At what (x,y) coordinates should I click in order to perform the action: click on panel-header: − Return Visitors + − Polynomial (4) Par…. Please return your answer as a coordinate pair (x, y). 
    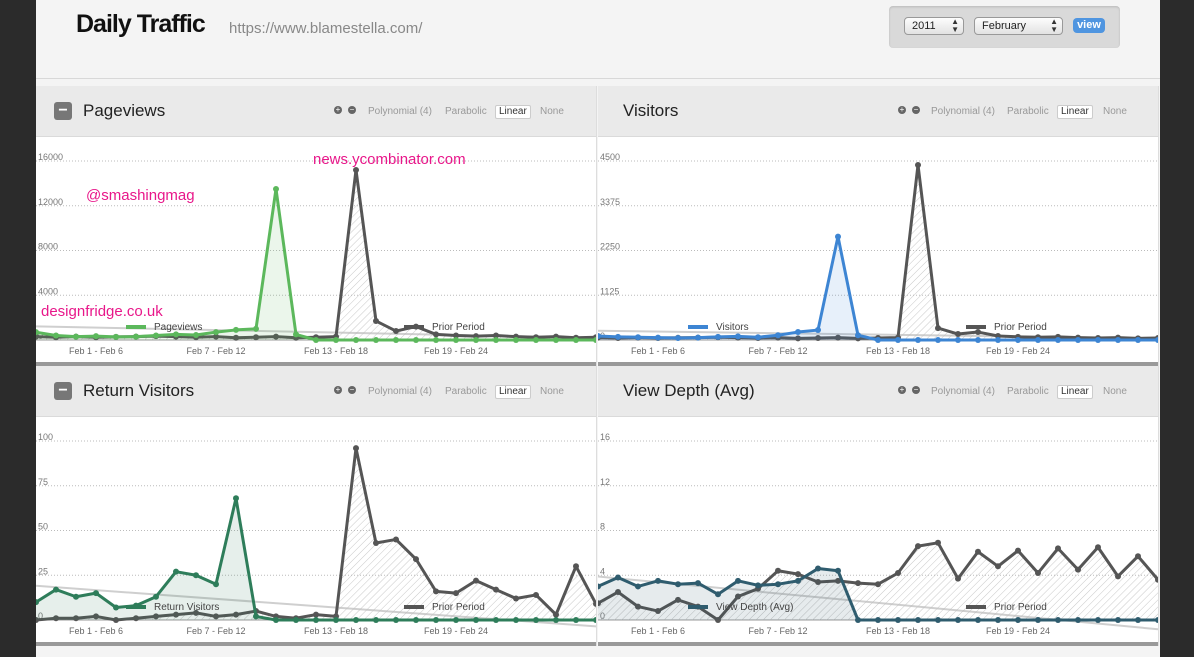
    Looking at the image, I should click on (316, 391).